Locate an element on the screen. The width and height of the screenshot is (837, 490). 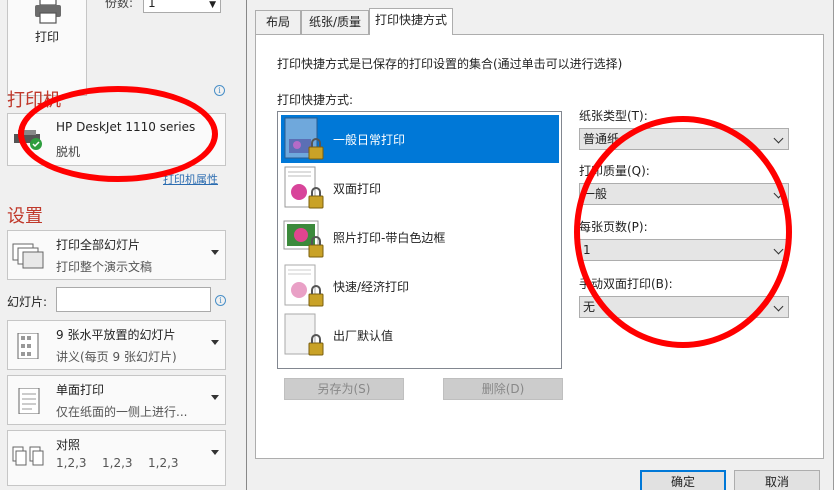
layout-title: 9 张水平放置的幻灯片 is located at coordinates (116, 335).